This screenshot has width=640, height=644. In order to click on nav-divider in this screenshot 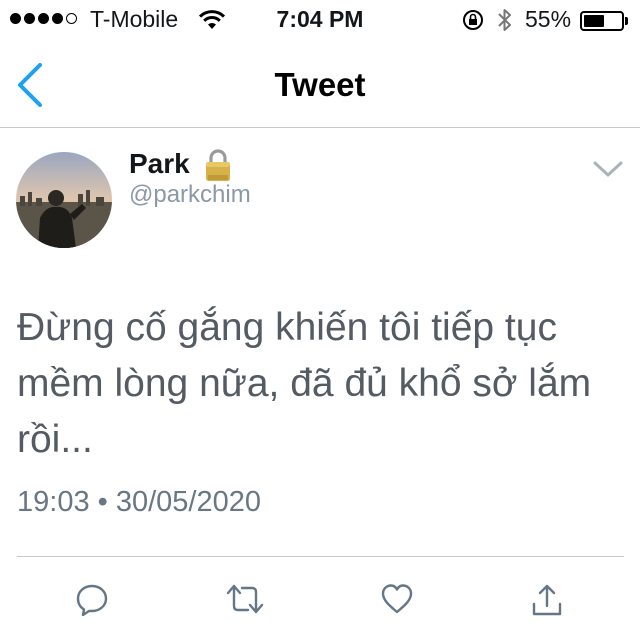, I will do `click(320, 127)`.